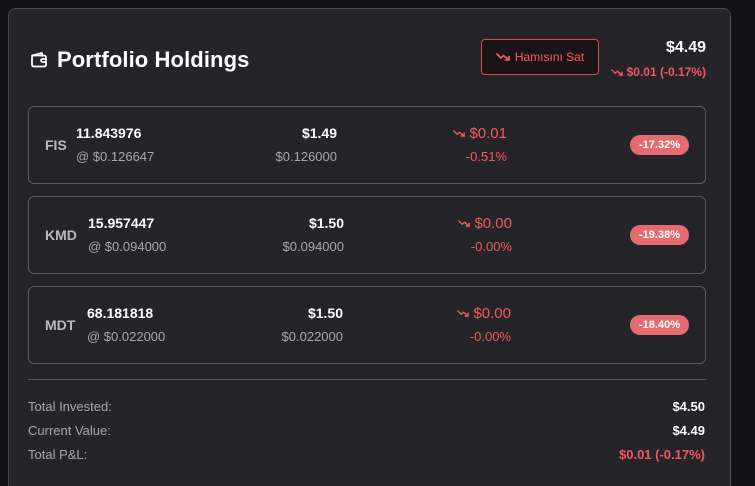 The image size is (755, 486). Describe the element at coordinates (127, 246) in the screenshot. I see `holding-avg-price: @ $0.094000` at that location.